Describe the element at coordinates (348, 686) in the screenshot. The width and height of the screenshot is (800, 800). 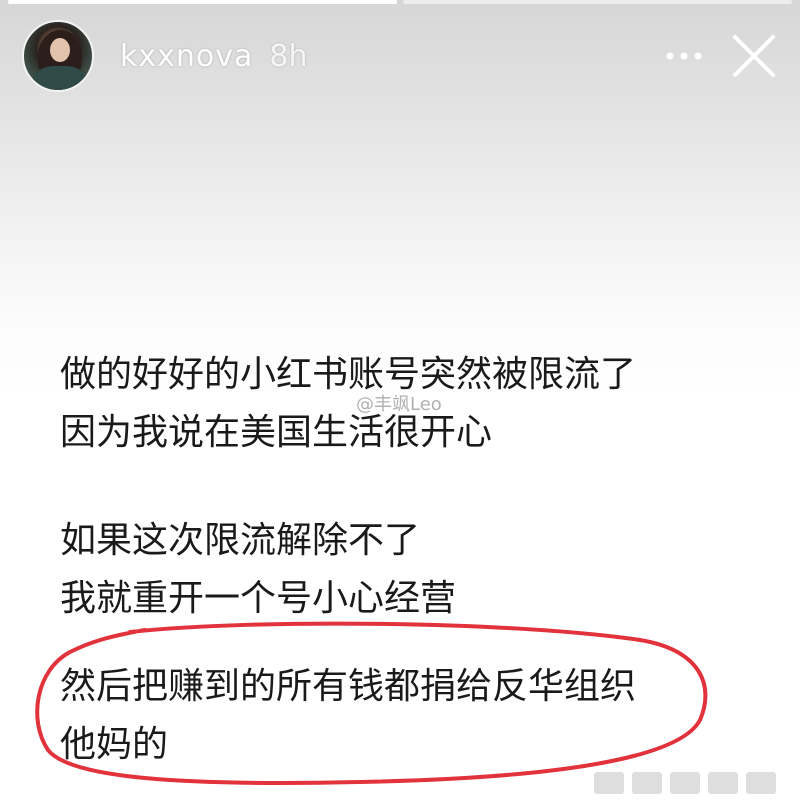
I see `story-line: 然后把赚到的所有钱都捐给反华组织` at that location.